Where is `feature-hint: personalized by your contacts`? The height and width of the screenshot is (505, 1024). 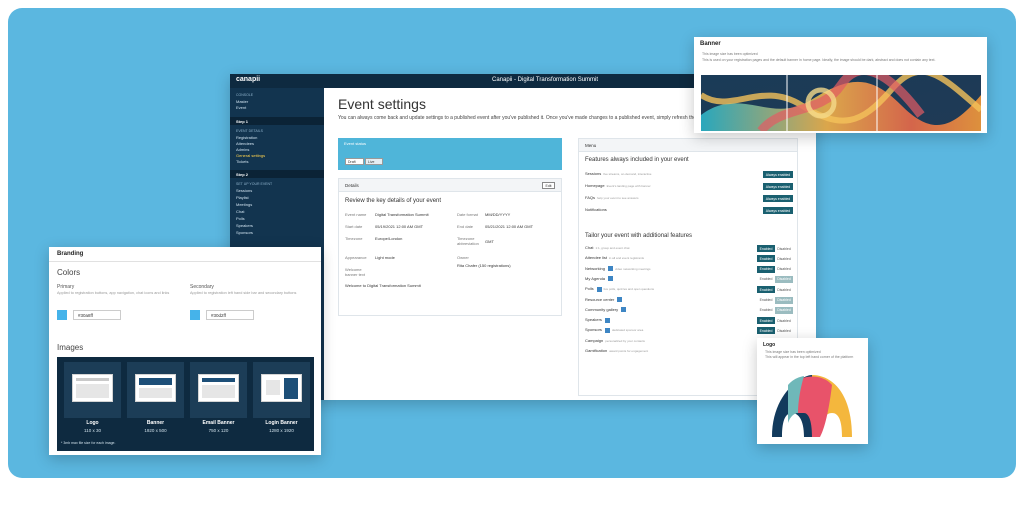
feature-hint: personalized by your contacts is located at coordinates (625, 340).